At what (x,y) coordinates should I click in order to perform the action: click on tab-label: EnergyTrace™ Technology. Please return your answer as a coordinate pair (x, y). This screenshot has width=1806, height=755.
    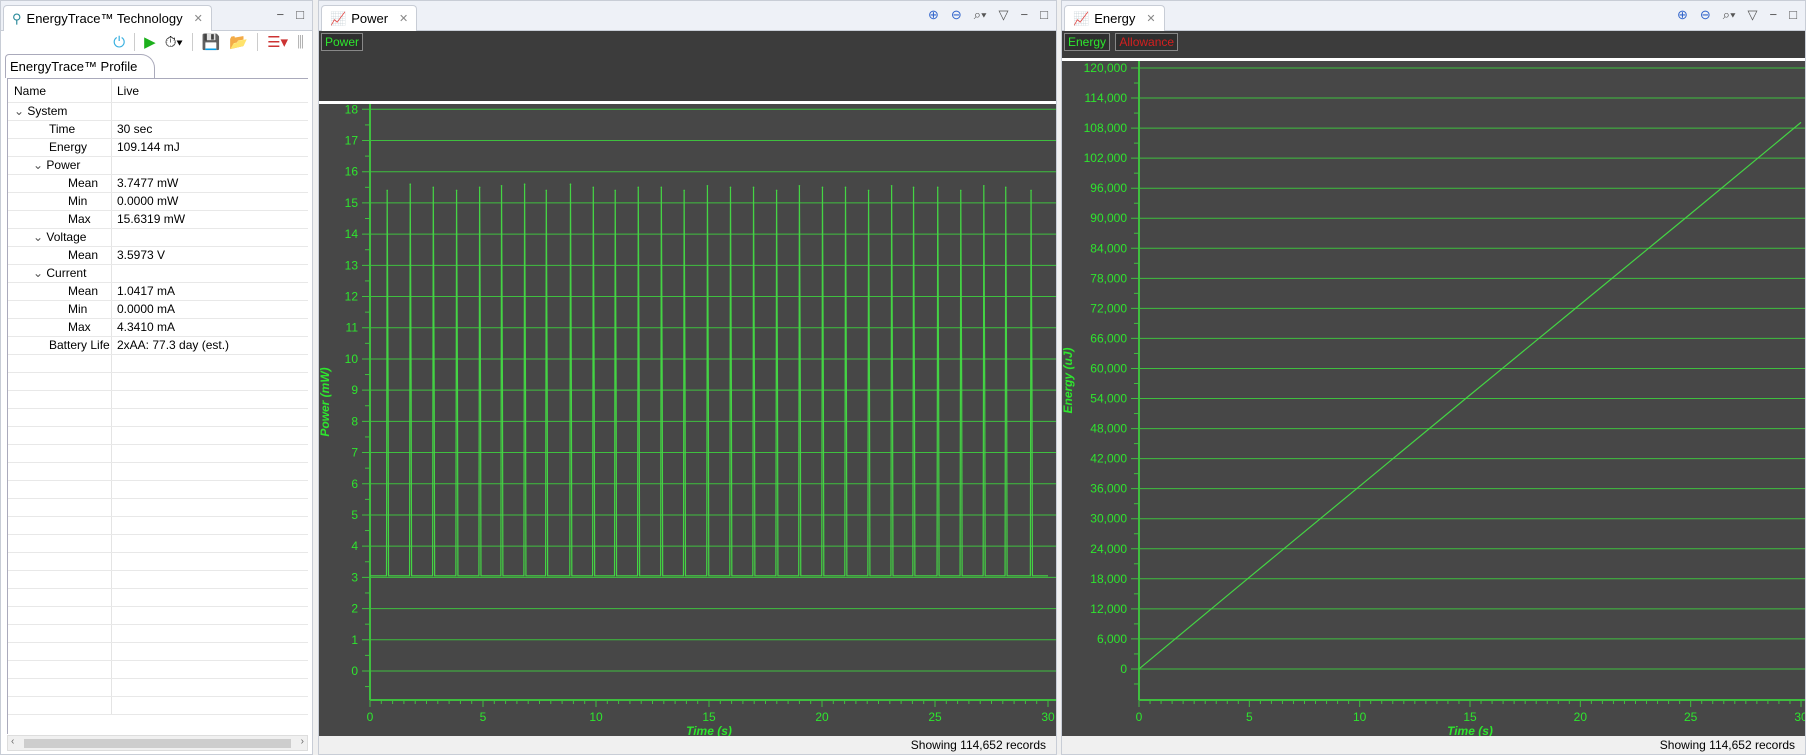
    Looking at the image, I should click on (104, 18).